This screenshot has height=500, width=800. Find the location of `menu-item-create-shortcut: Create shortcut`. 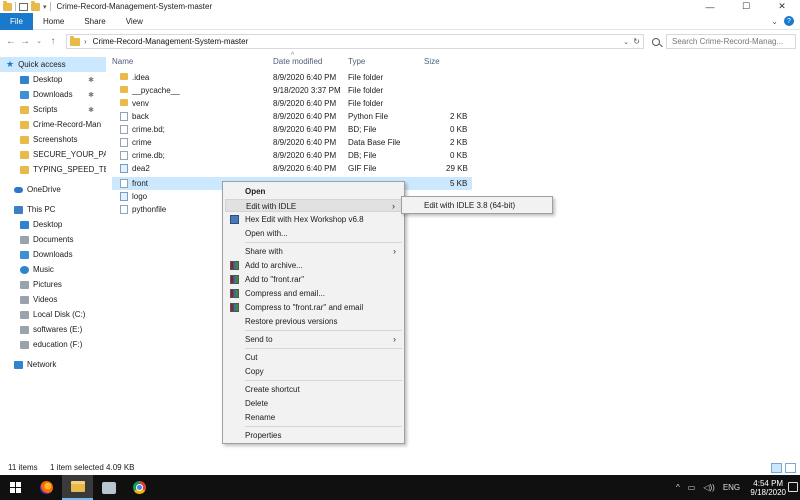

menu-item-create-shortcut: Create shortcut is located at coordinates (313, 389).